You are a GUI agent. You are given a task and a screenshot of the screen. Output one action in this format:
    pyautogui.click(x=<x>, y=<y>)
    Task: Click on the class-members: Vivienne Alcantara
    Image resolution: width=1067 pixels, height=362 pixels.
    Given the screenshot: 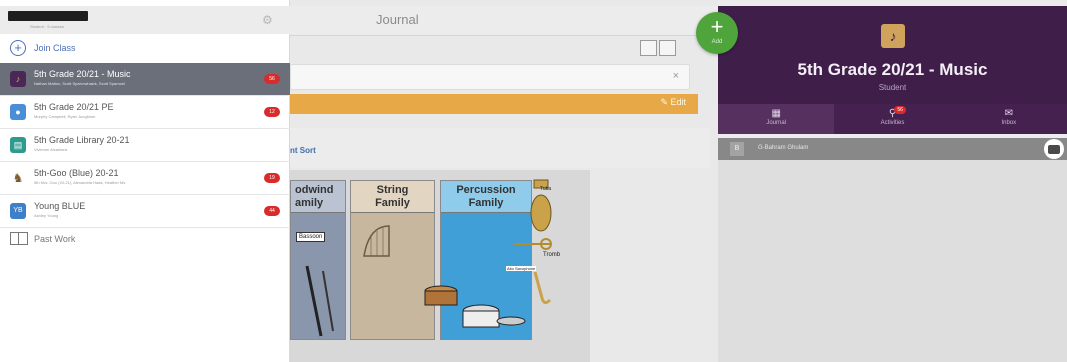 What is the action you would take?
    pyautogui.click(x=51, y=149)
    